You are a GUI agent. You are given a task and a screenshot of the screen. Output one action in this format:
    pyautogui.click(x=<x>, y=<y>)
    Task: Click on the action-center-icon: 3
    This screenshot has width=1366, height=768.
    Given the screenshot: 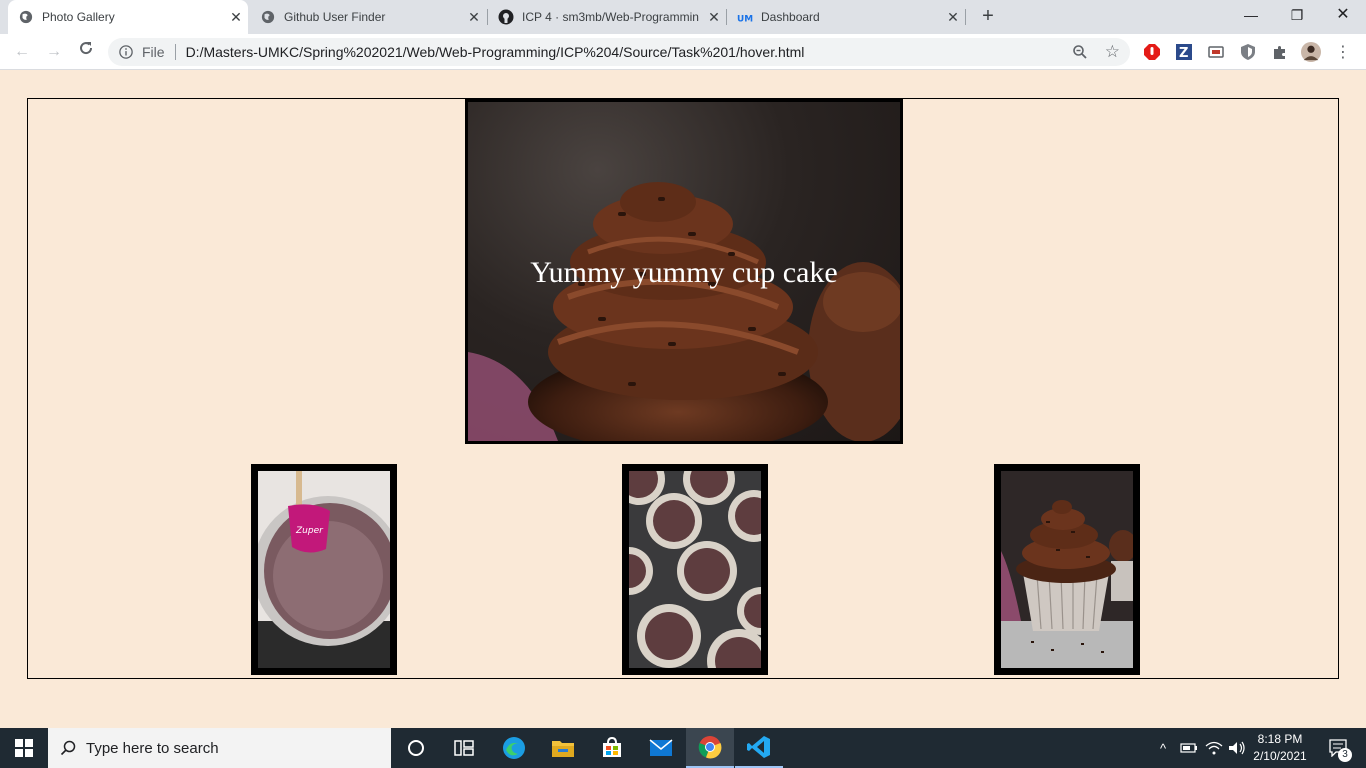 What is the action you would take?
    pyautogui.click(x=1338, y=748)
    